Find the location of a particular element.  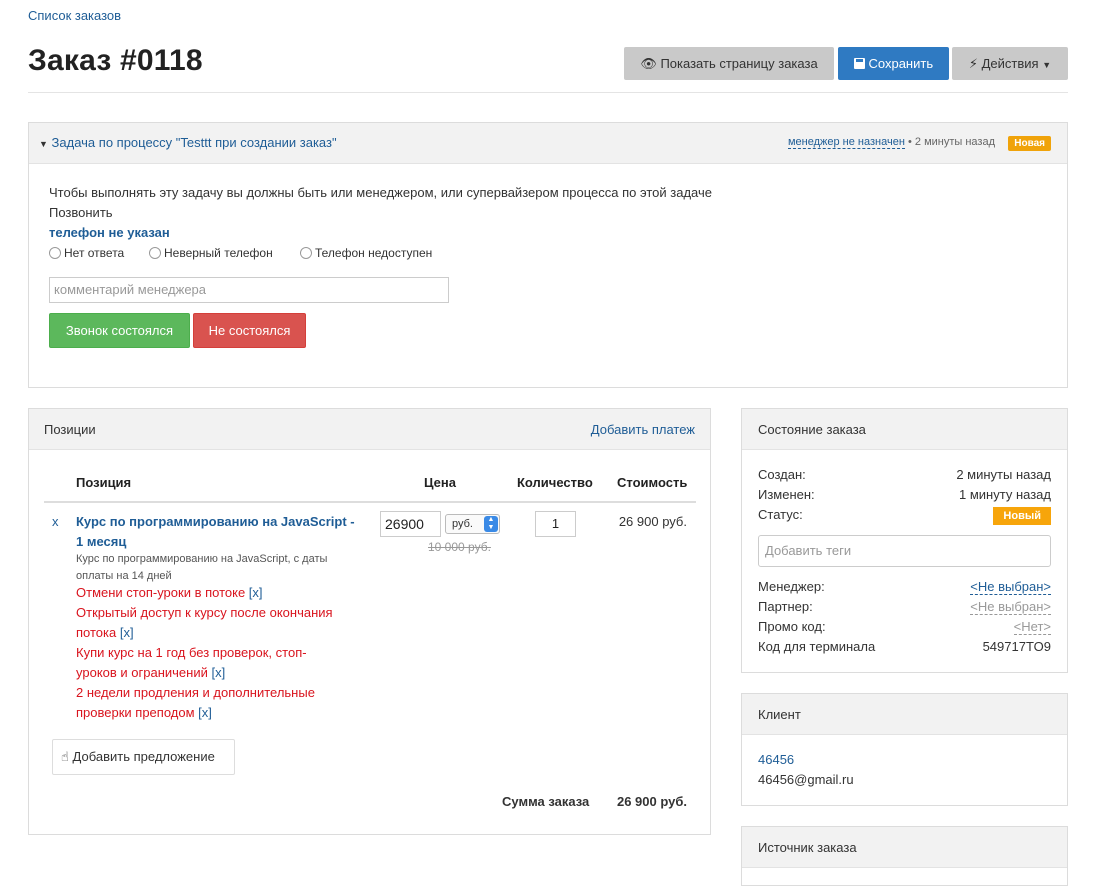

task-time: • 2 минуты назад is located at coordinates (951, 142).